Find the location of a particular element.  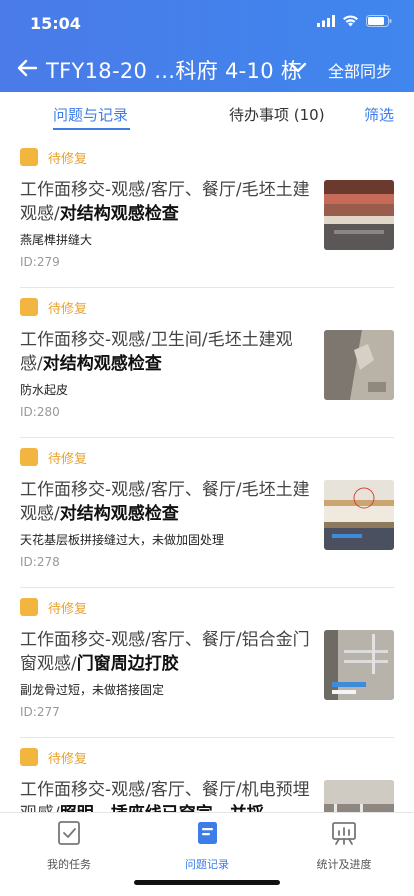

record-description: 防水起皮 is located at coordinates (44, 390).